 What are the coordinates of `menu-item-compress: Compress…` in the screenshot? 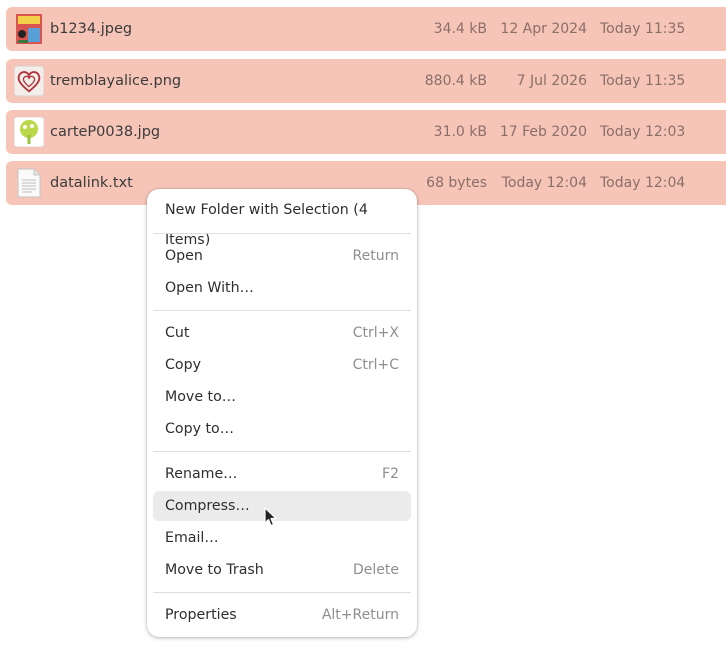 It's located at (282, 506).